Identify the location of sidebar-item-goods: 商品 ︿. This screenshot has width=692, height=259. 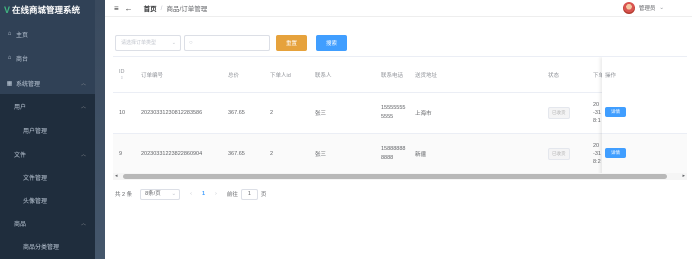
(47, 223).